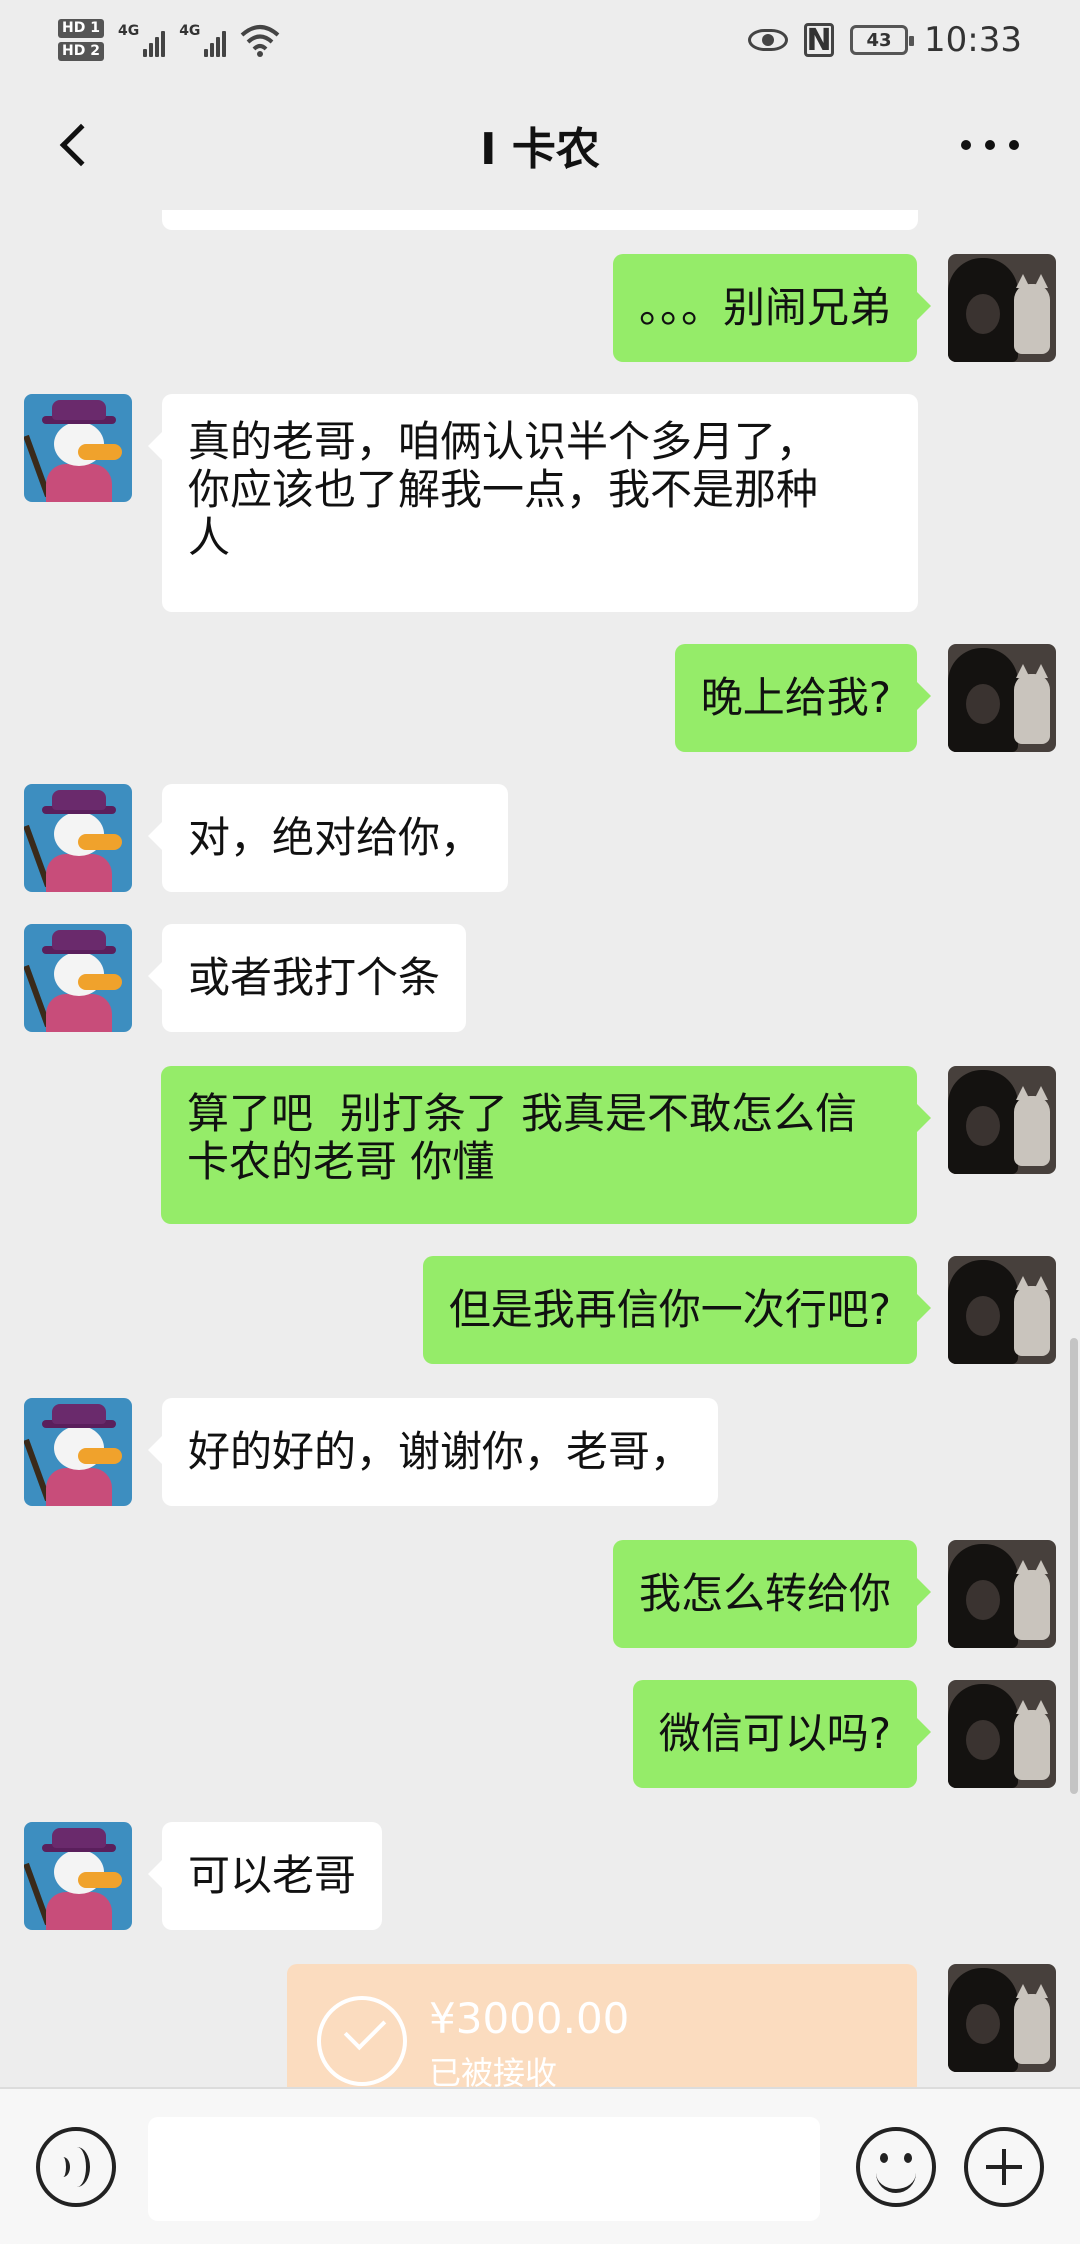 The height and width of the screenshot is (2244, 1080). Describe the element at coordinates (803, 698) in the screenshot. I see `message-bubble-out: 晚上给我?` at that location.